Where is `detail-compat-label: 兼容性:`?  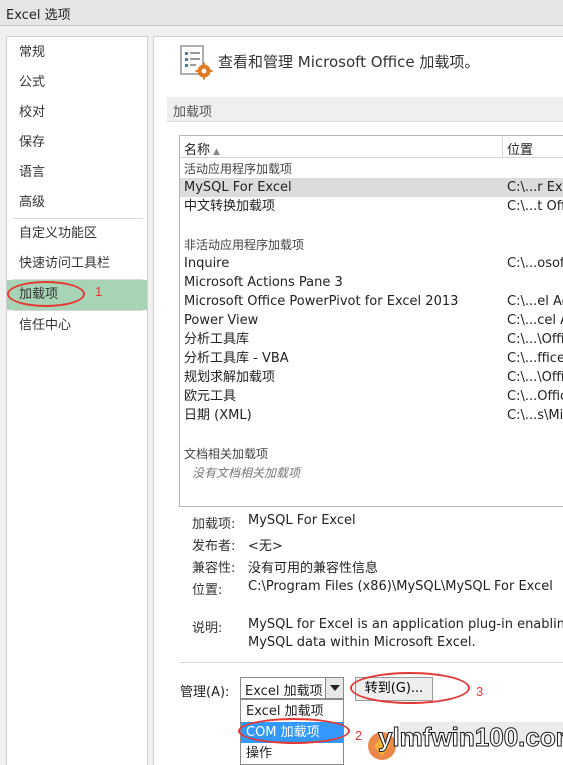 detail-compat-label: 兼容性: is located at coordinates (214, 568).